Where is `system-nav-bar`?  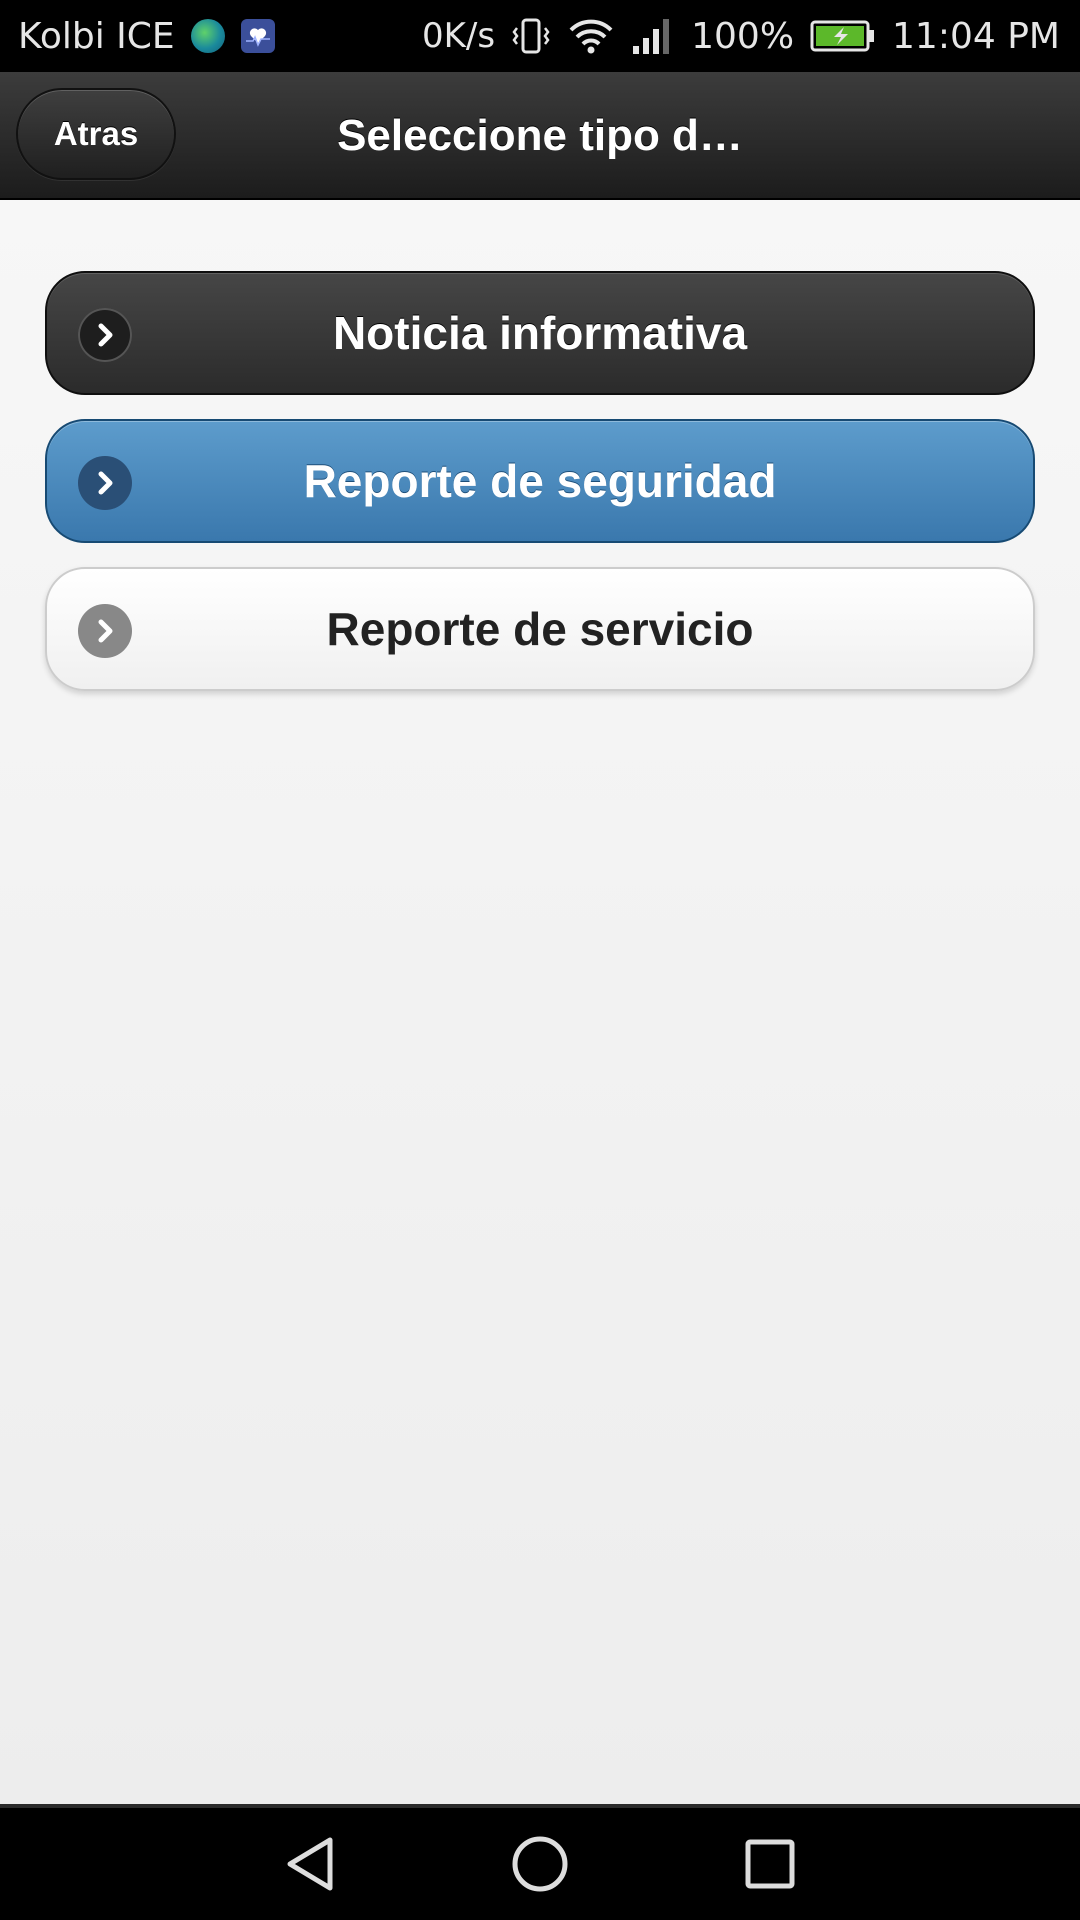 system-nav-bar is located at coordinates (540, 1862).